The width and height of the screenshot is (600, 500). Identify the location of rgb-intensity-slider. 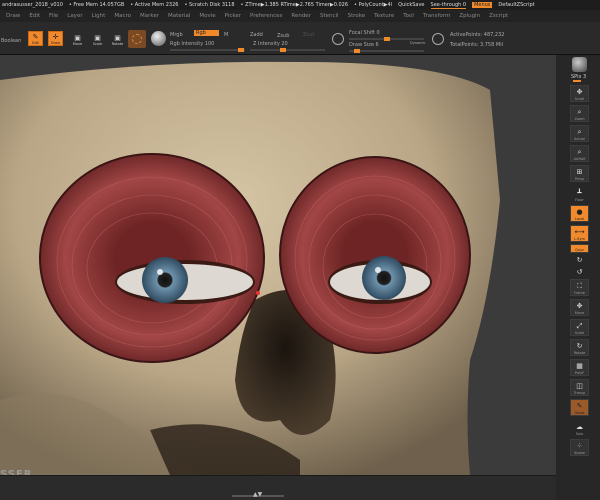
(207, 50).